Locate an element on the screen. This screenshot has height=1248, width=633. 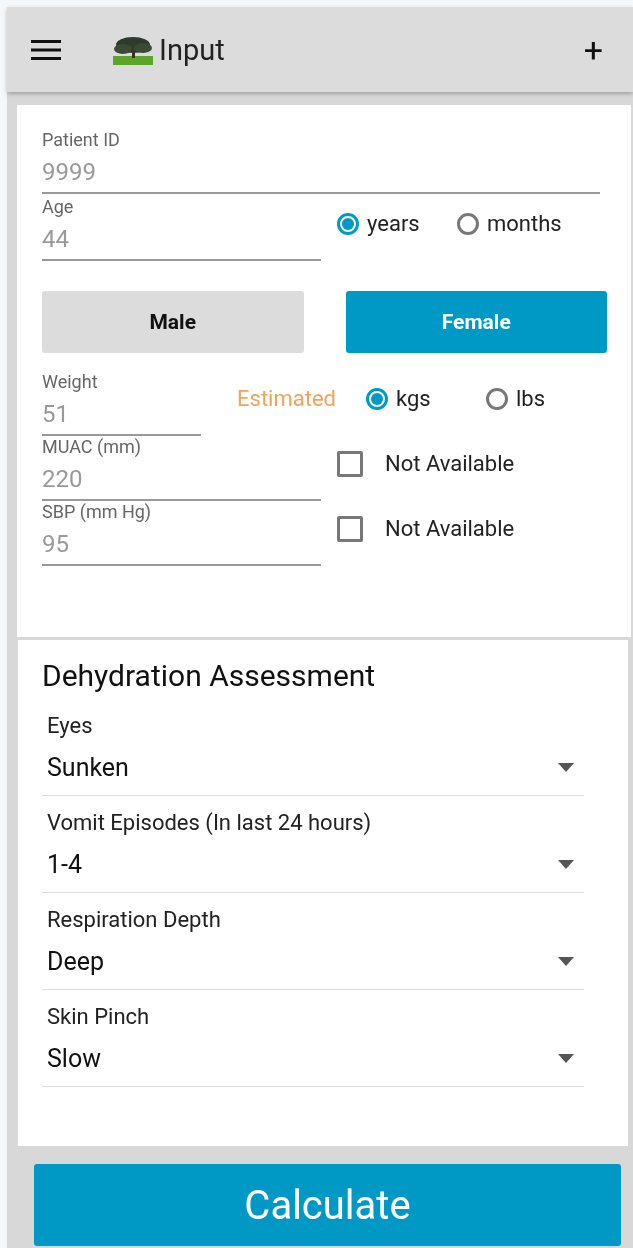
app-title: Input is located at coordinates (192, 49).